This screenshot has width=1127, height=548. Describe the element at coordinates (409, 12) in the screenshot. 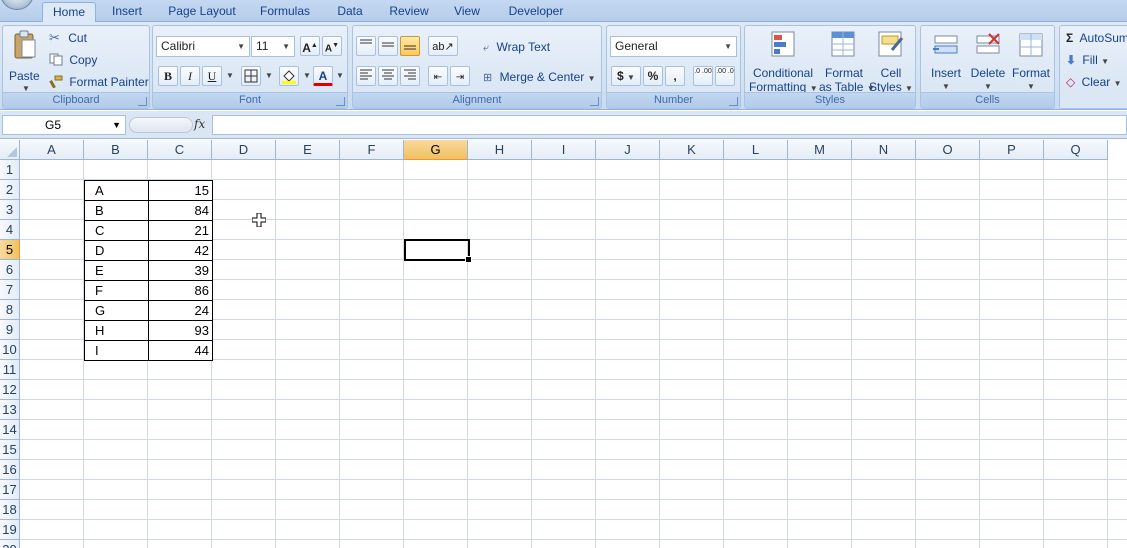

I see `tab-review: Review` at that location.